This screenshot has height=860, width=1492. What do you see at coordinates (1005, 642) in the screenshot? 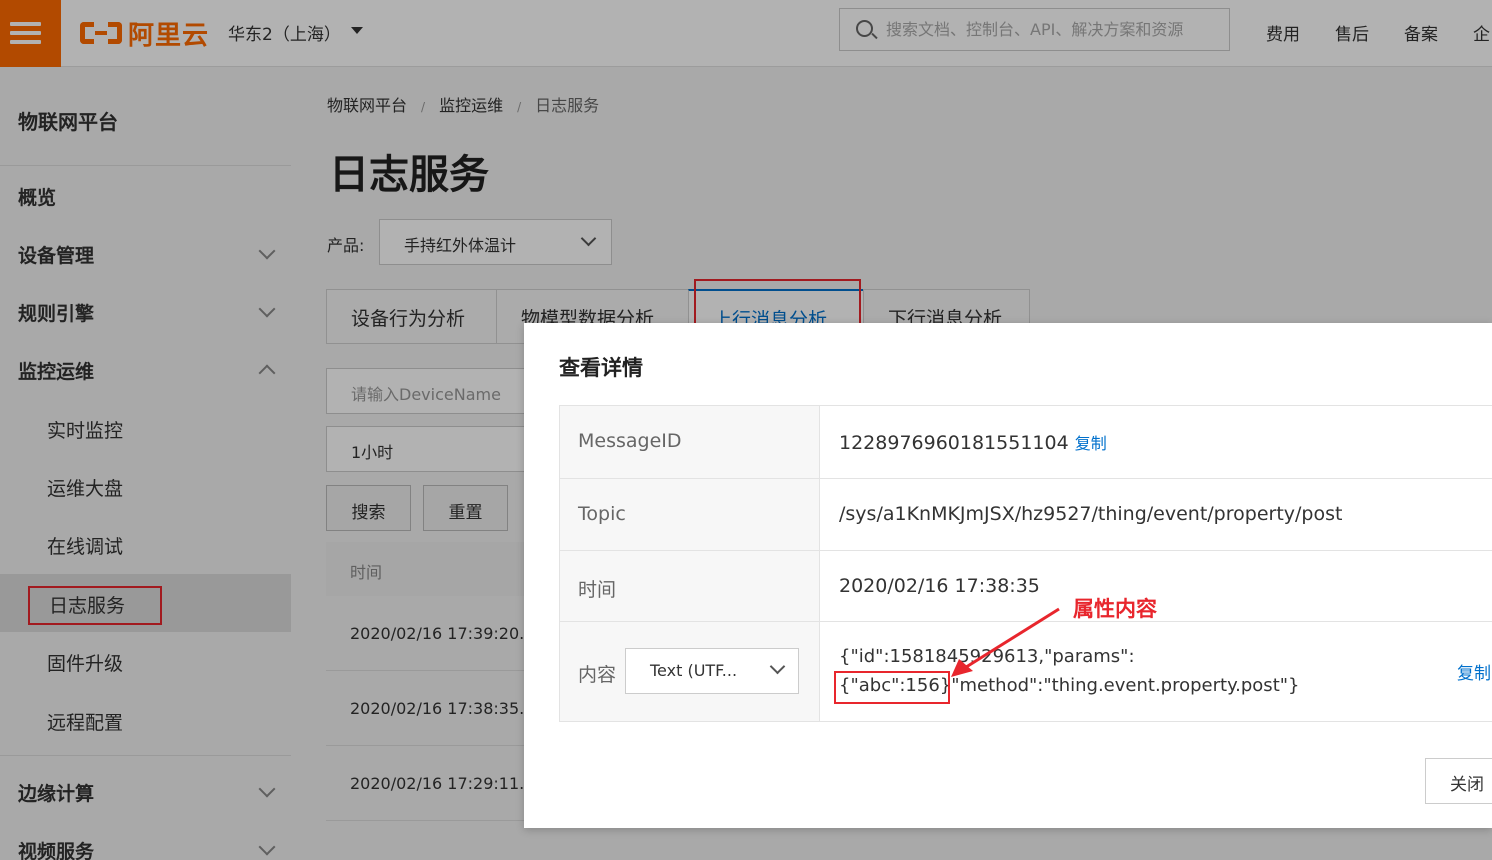
I see `annotation-arrow-icon` at bounding box center [1005, 642].